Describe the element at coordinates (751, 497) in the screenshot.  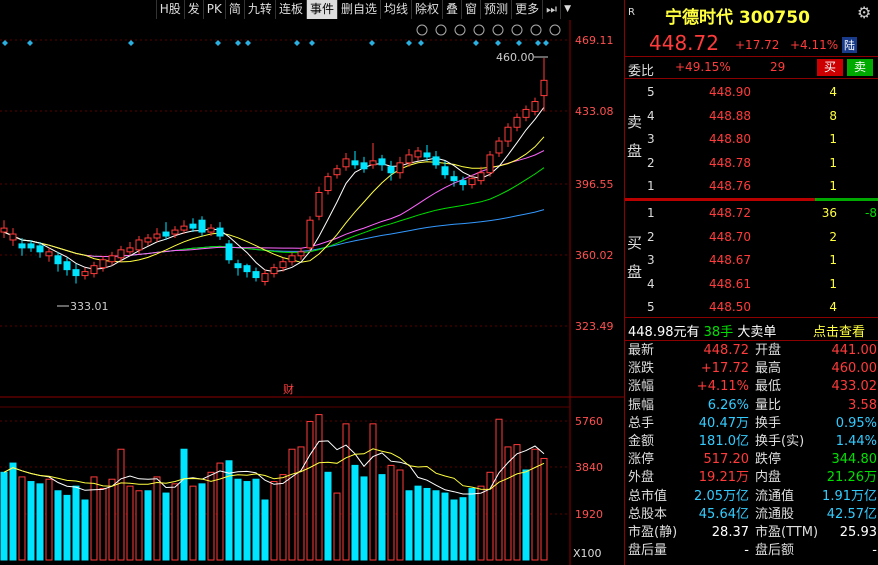
I see `stat-row: 总市值 2.05万亿 流通值 1.91万亿` at that location.